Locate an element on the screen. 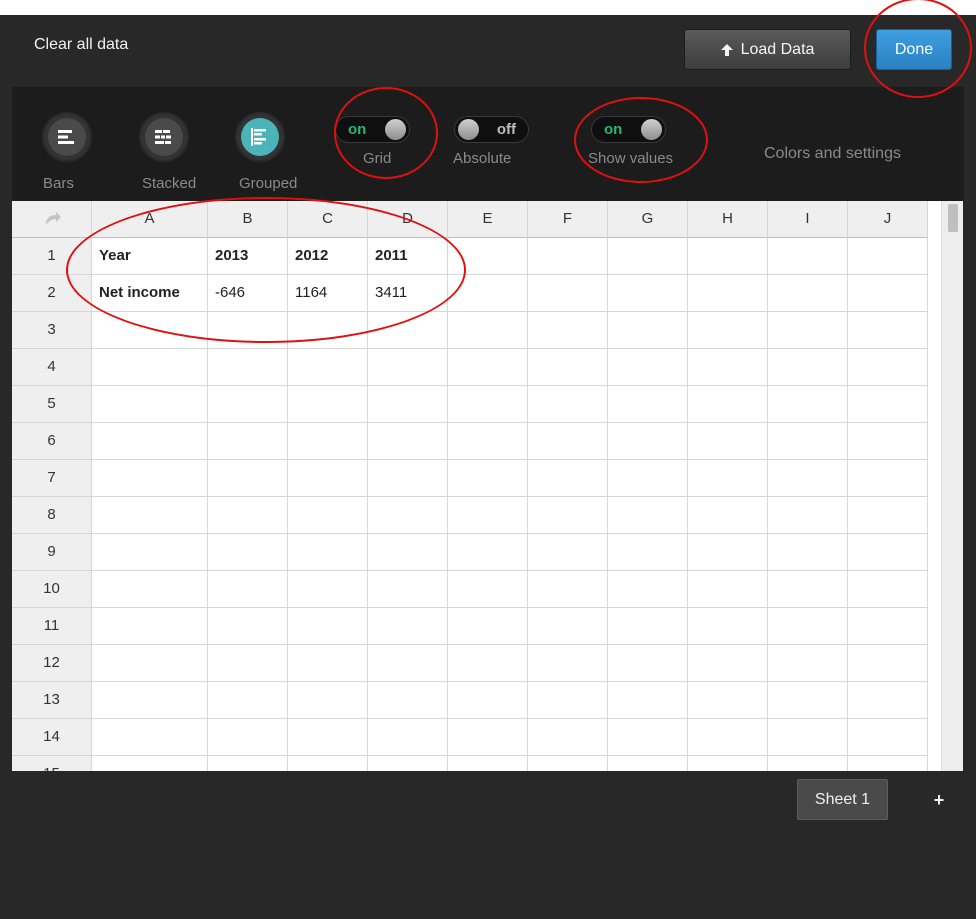 The width and height of the screenshot is (976, 919). show-values-toggle: on is located at coordinates (628, 129).